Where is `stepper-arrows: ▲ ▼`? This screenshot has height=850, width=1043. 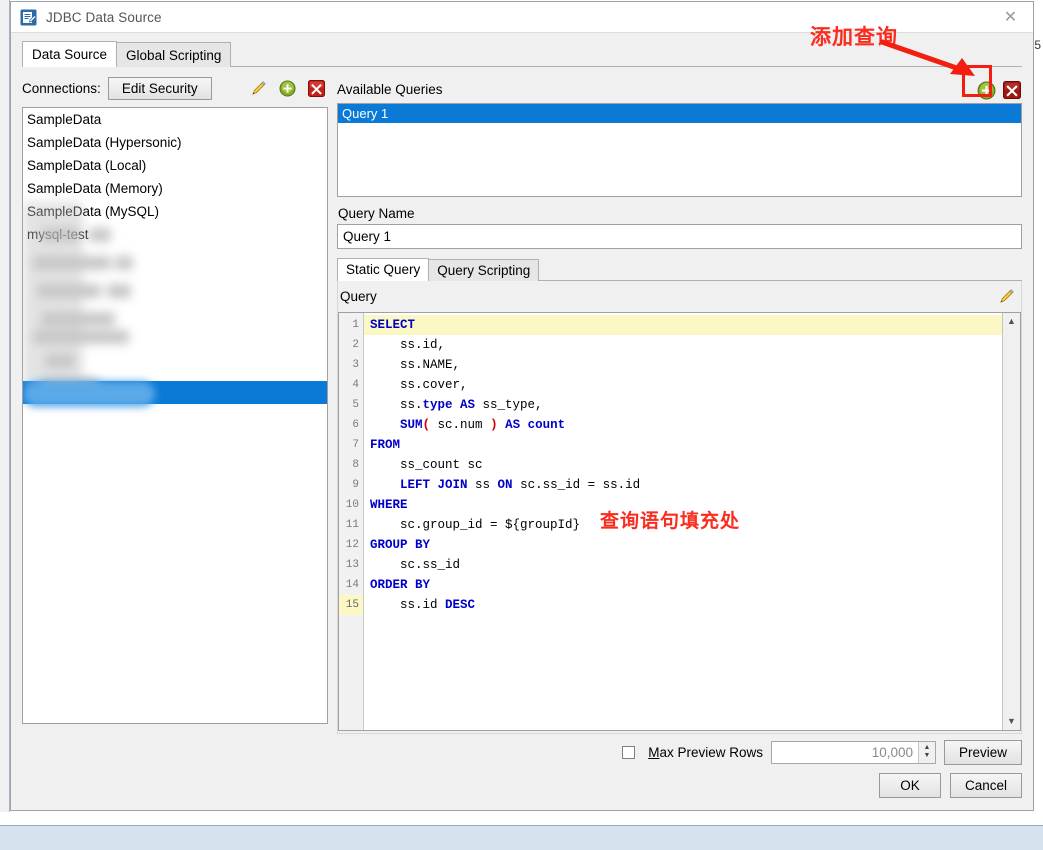
stepper-arrows: ▲ ▼ is located at coordinates (926, 752).